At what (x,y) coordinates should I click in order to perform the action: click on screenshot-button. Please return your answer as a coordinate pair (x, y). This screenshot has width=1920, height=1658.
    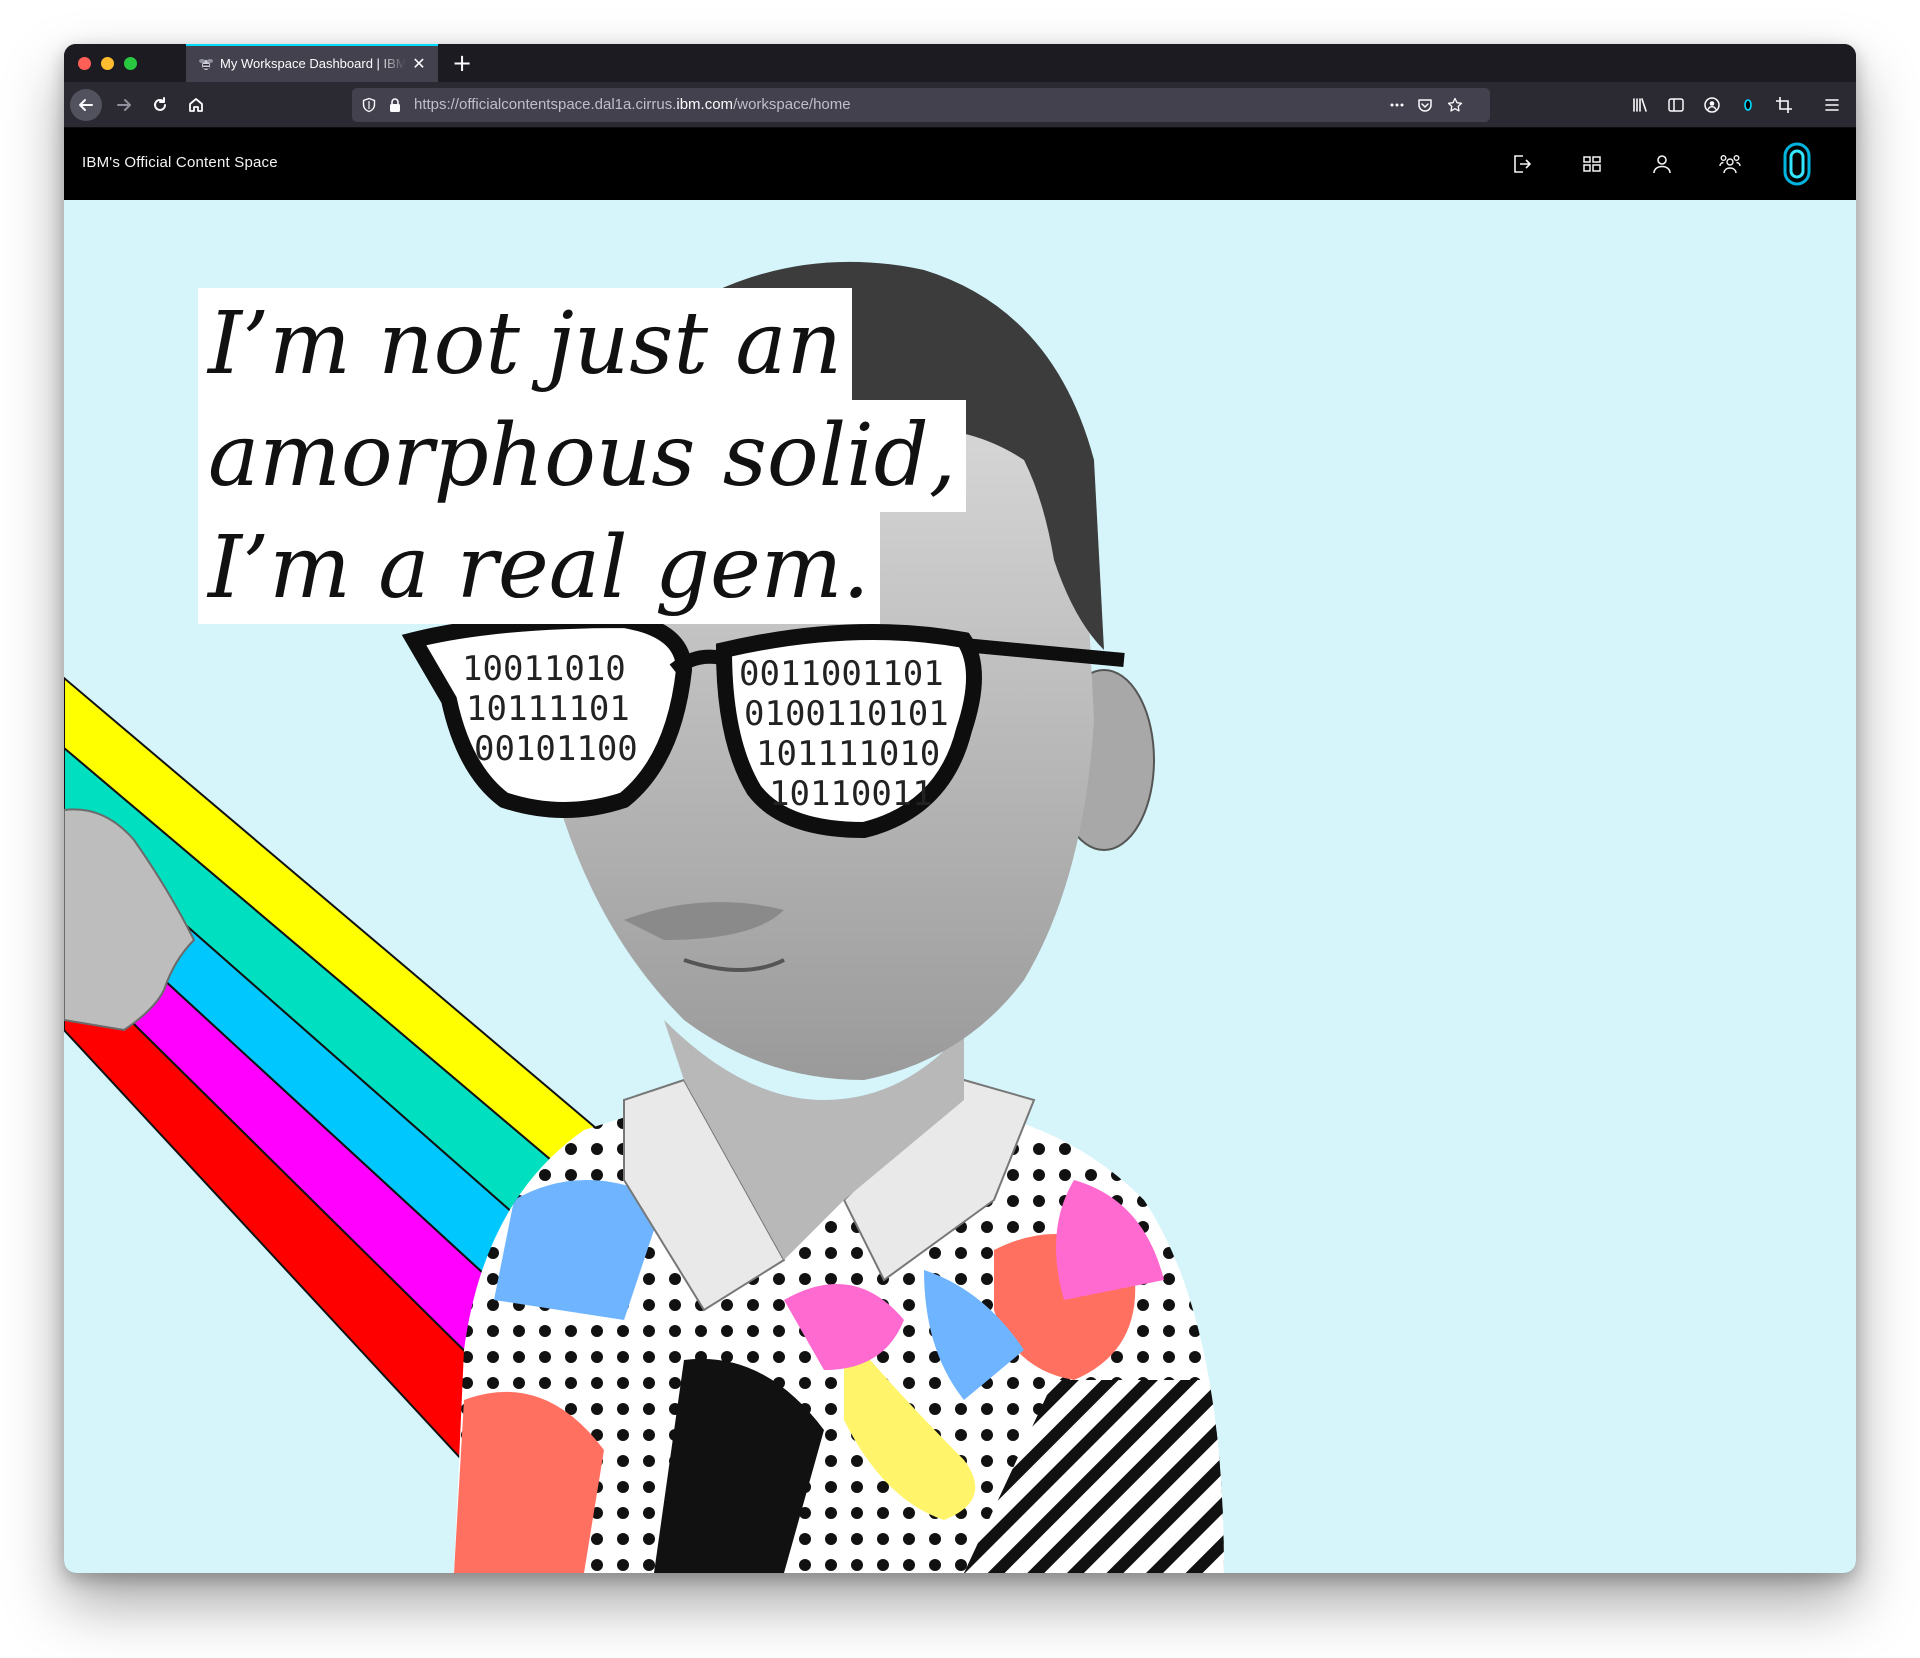
    Looking at the image, I should click on (1784, 105).